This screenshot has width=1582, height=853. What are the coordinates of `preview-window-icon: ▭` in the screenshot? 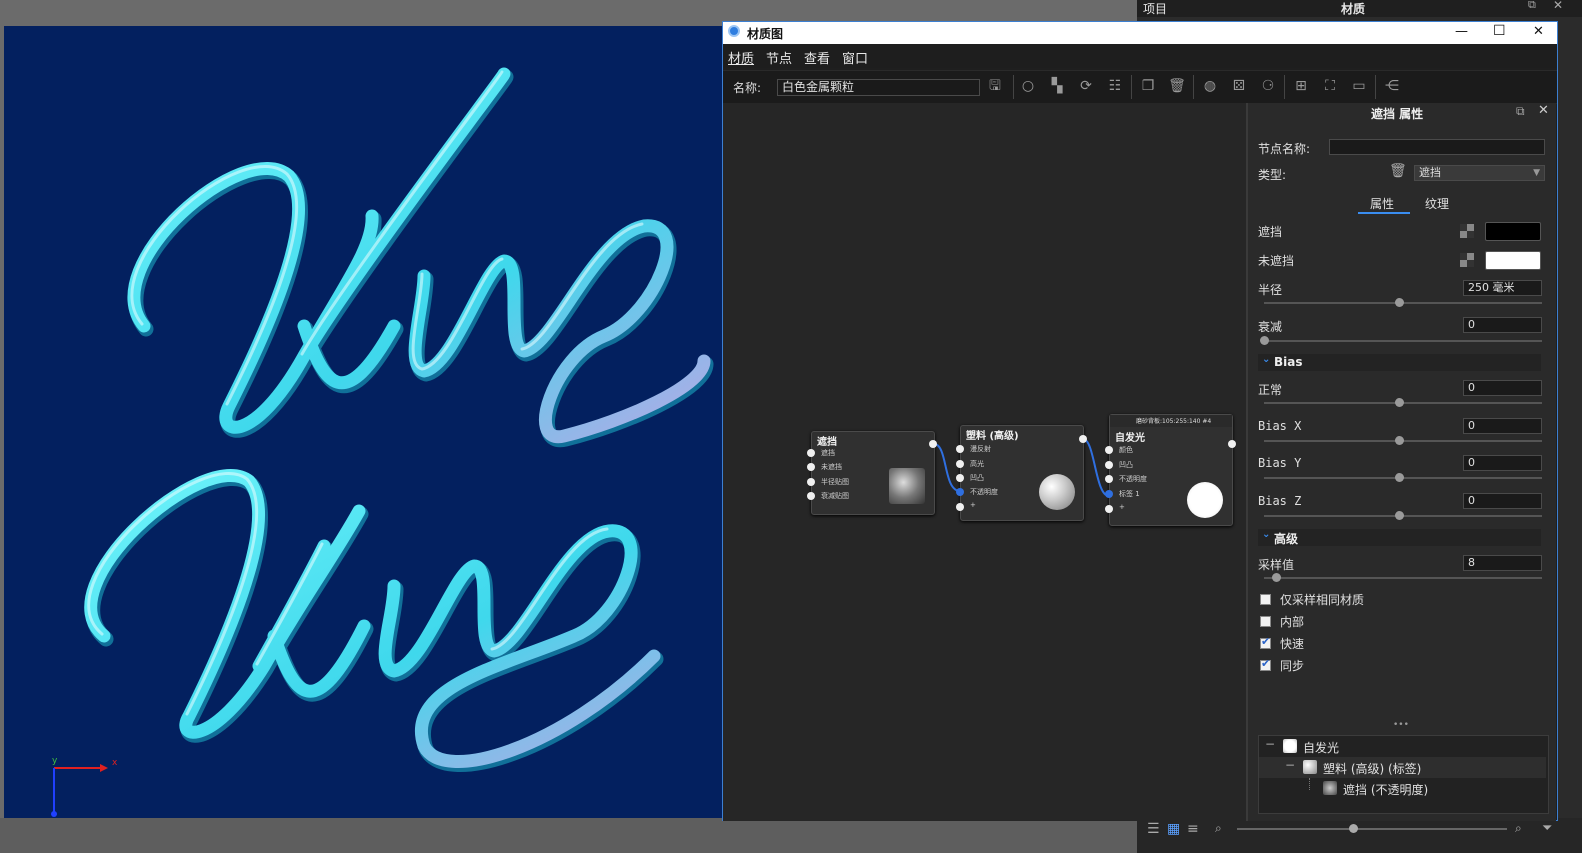 It's located at (1359, 86).